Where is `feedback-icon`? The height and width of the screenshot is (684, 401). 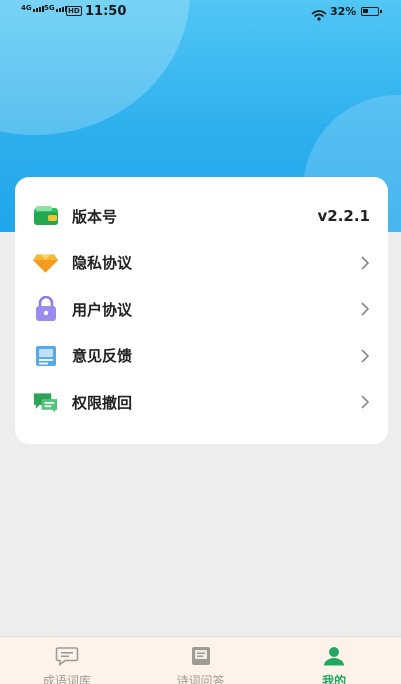
feedback-icon is located at coordinates (45, 355).